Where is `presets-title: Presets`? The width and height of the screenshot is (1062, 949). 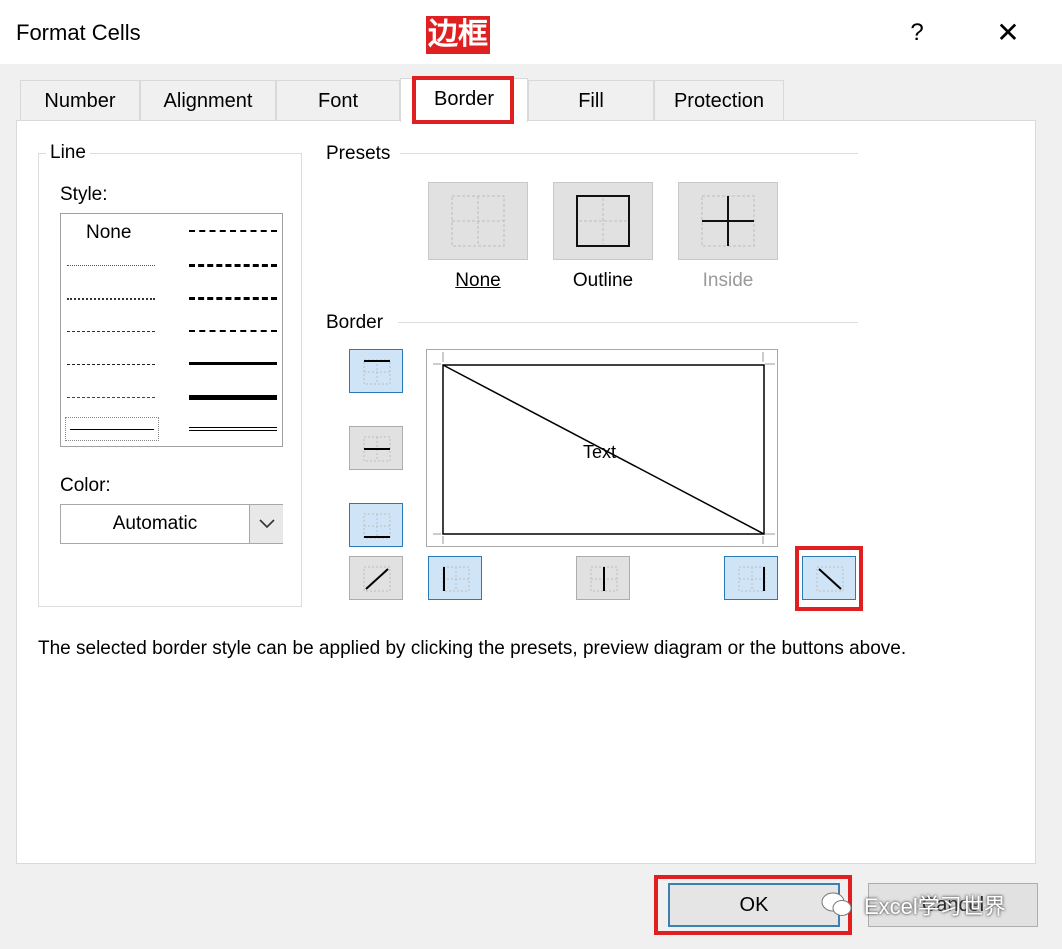
presets-title: Presets is located at coordinates (358, 154).